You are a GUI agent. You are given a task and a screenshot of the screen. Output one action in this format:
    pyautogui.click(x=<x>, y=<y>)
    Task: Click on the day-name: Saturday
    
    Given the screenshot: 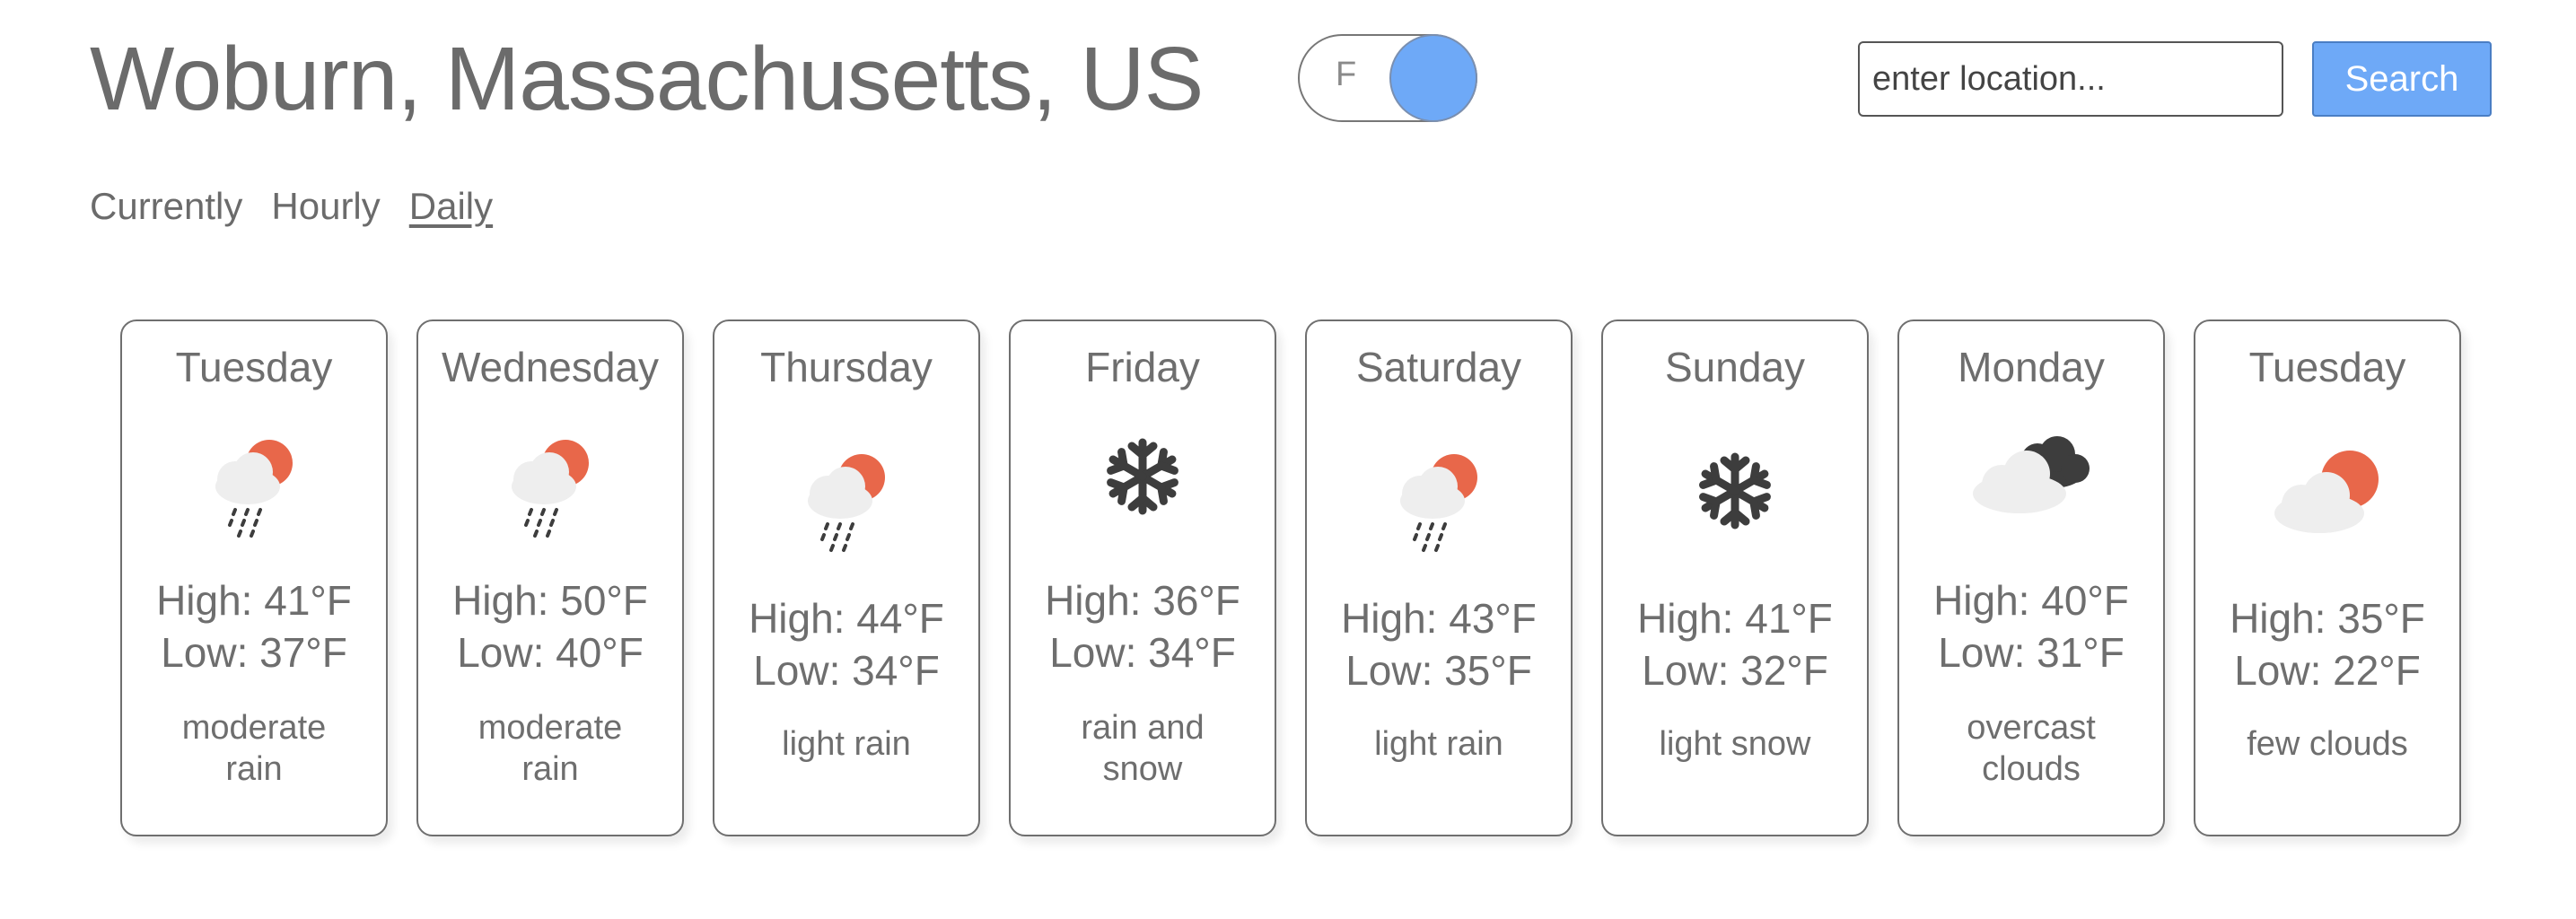 What is the action you would take?
    pyautogui.click(x=1438, y=367)
    